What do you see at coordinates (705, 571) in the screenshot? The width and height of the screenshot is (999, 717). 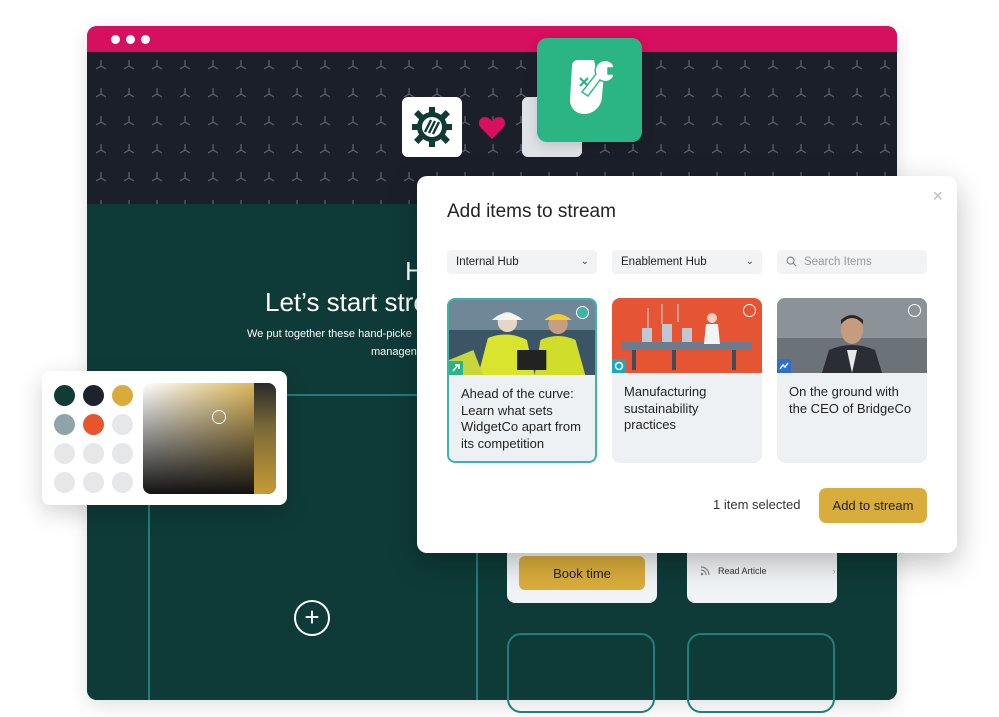 I see `rss-icon` at bounding box center [705, 571].